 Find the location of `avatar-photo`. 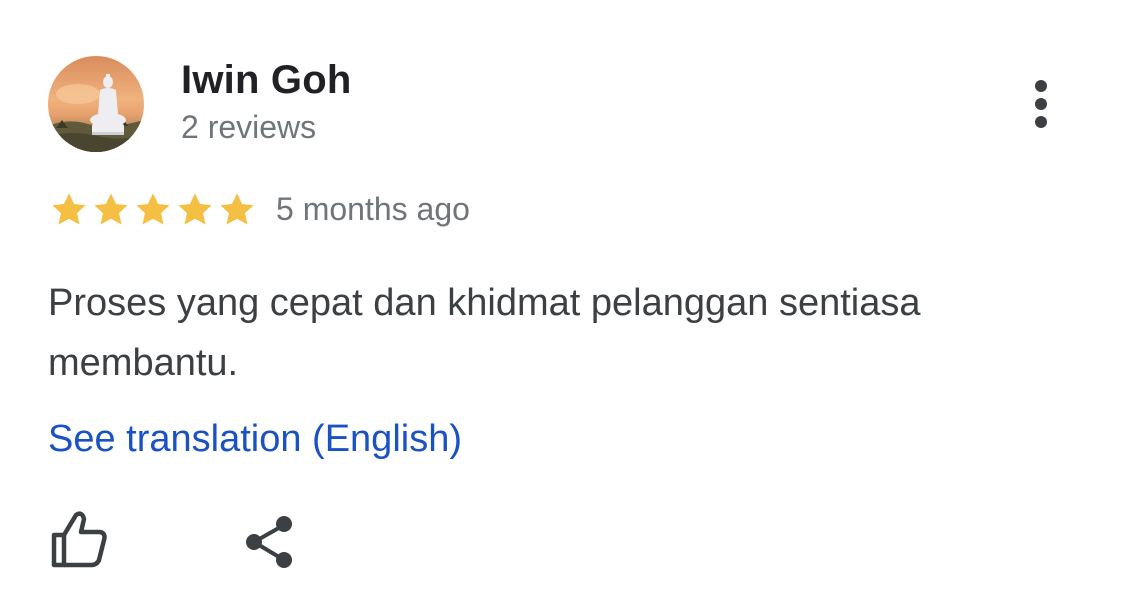

avatar-photo is located at coordinates (96, 104).